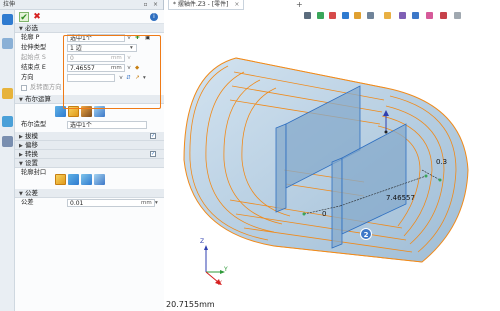 Image resolution: width=500 pixels, height=311 pixels. What do you see at coordinates (7, 141) in the screenshot?
I see `tab-layers-icon` at bounding box center [7, 141].